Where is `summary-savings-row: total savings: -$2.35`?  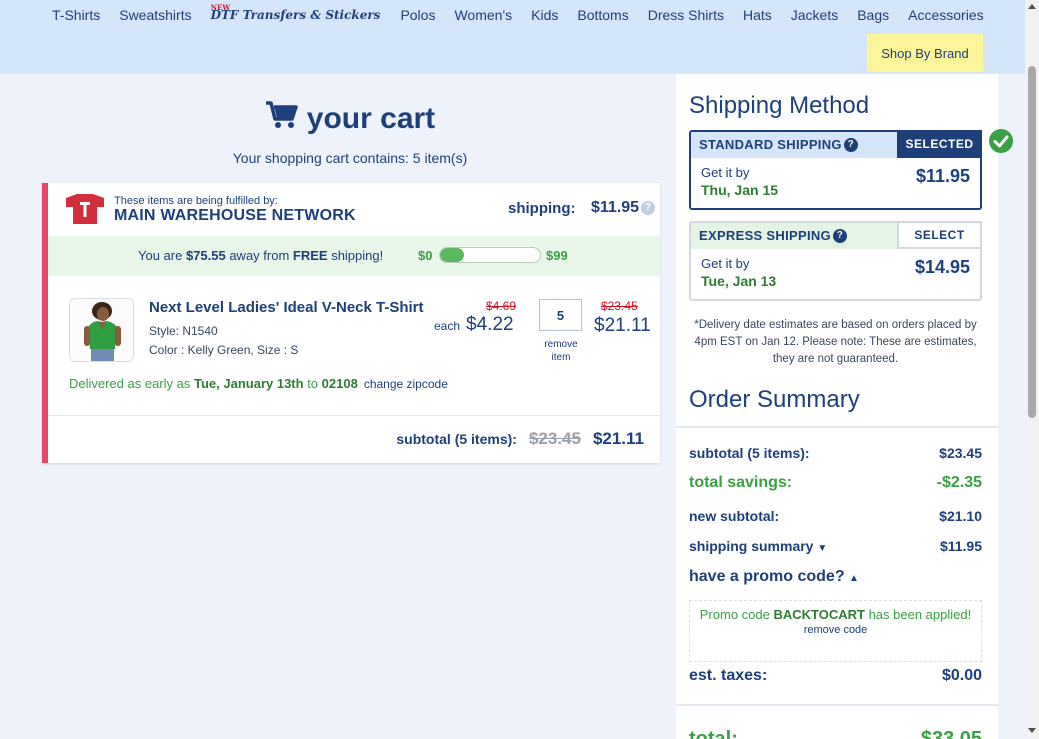 summary-savings-row: total savings: -$2.35 is located at coordinates (835, 482).